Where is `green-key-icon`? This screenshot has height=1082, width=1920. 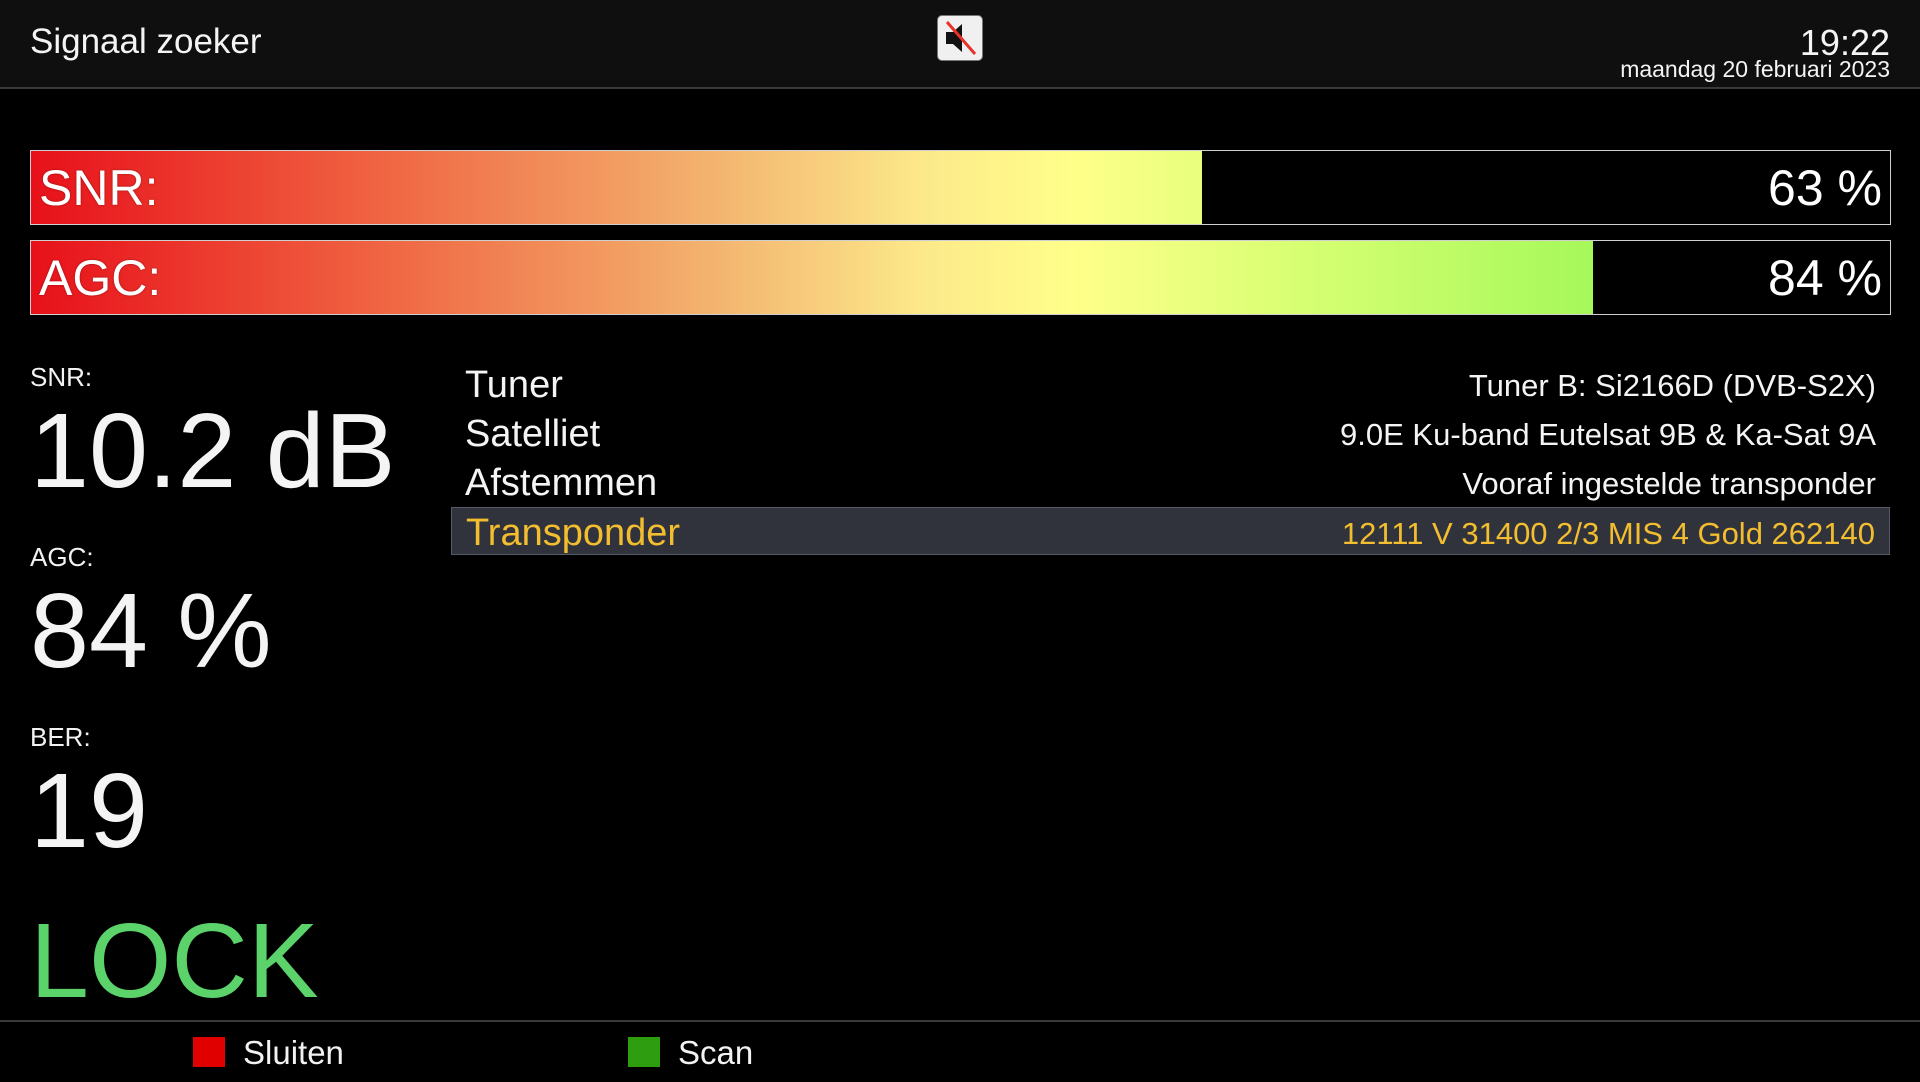
green-key-icon is located at coordinates (644, 1052).